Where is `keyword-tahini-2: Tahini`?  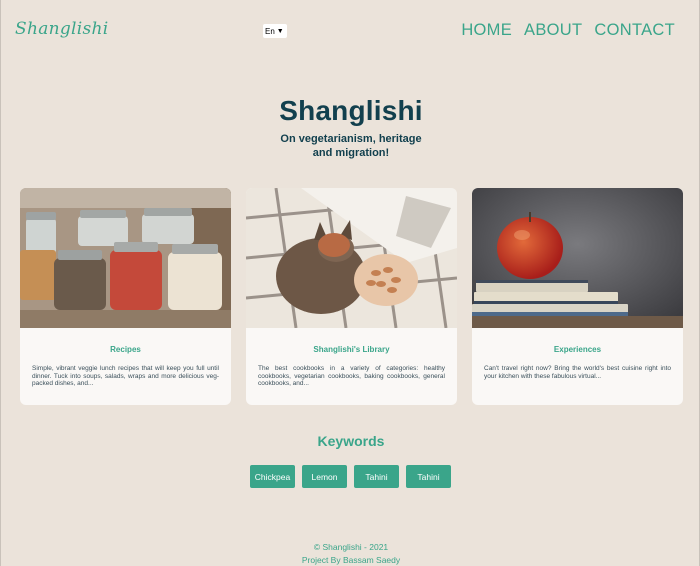 keyword-tahini-2: Tahini is located at coordinates (428, 476).